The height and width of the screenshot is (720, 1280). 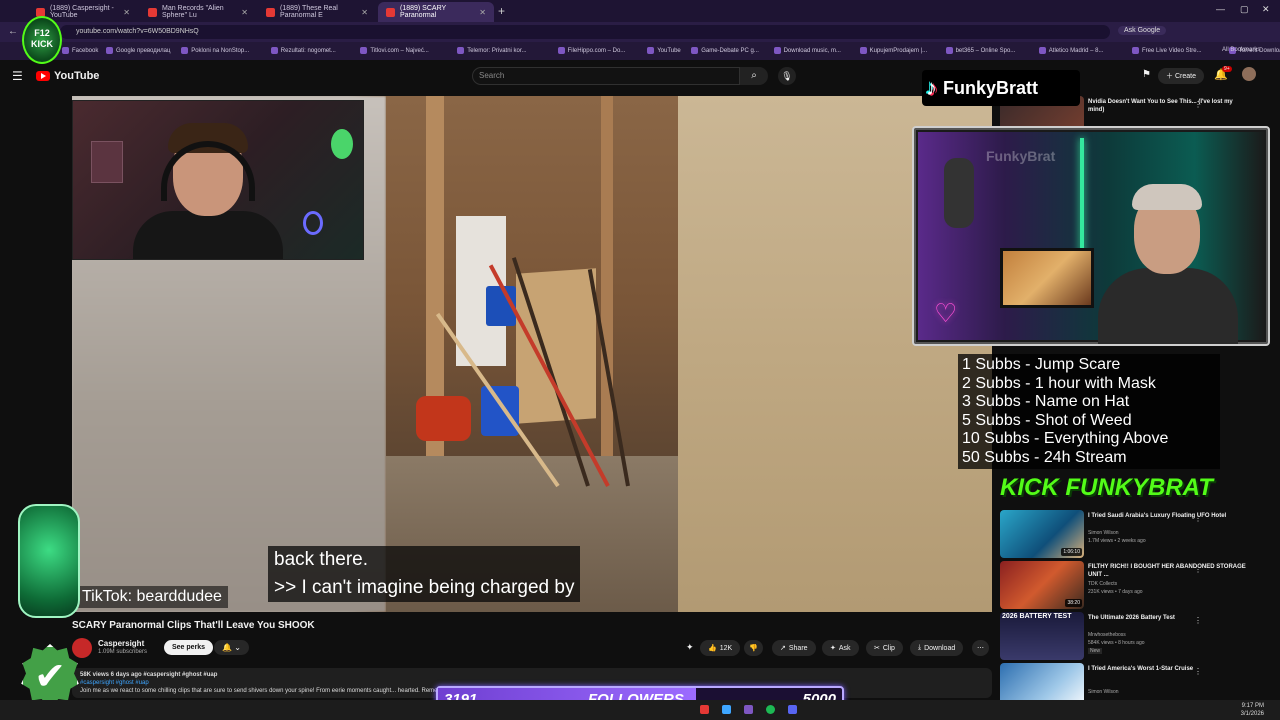 I want to click on bookmark-item: Google преводилац, so click(x=138, y=50).